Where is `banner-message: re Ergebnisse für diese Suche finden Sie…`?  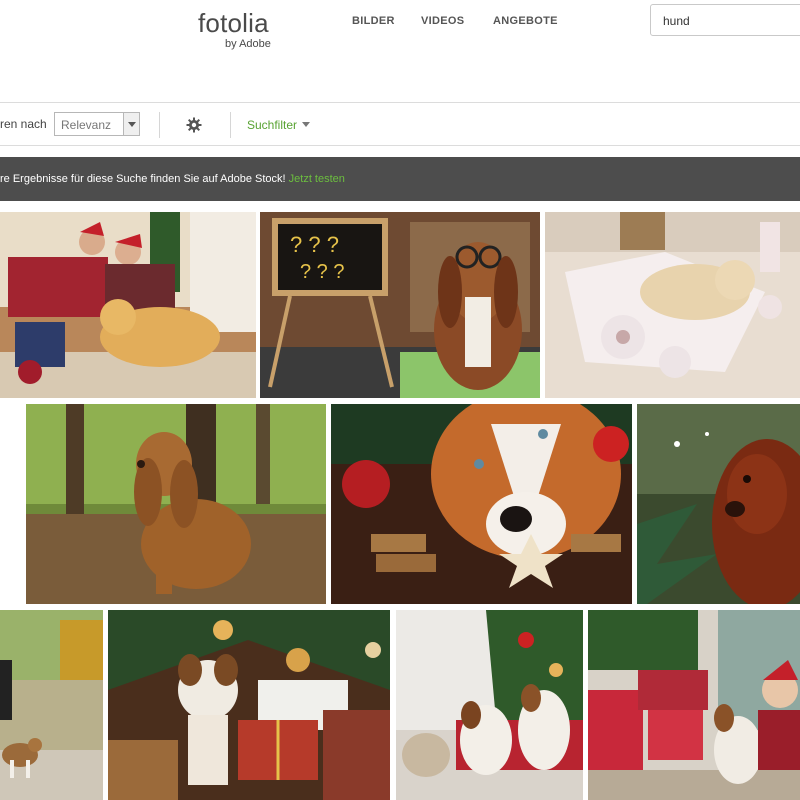
banner-message: re Ergebnisse für diese Suche finden Sie… is located at coordinates (172, 179).